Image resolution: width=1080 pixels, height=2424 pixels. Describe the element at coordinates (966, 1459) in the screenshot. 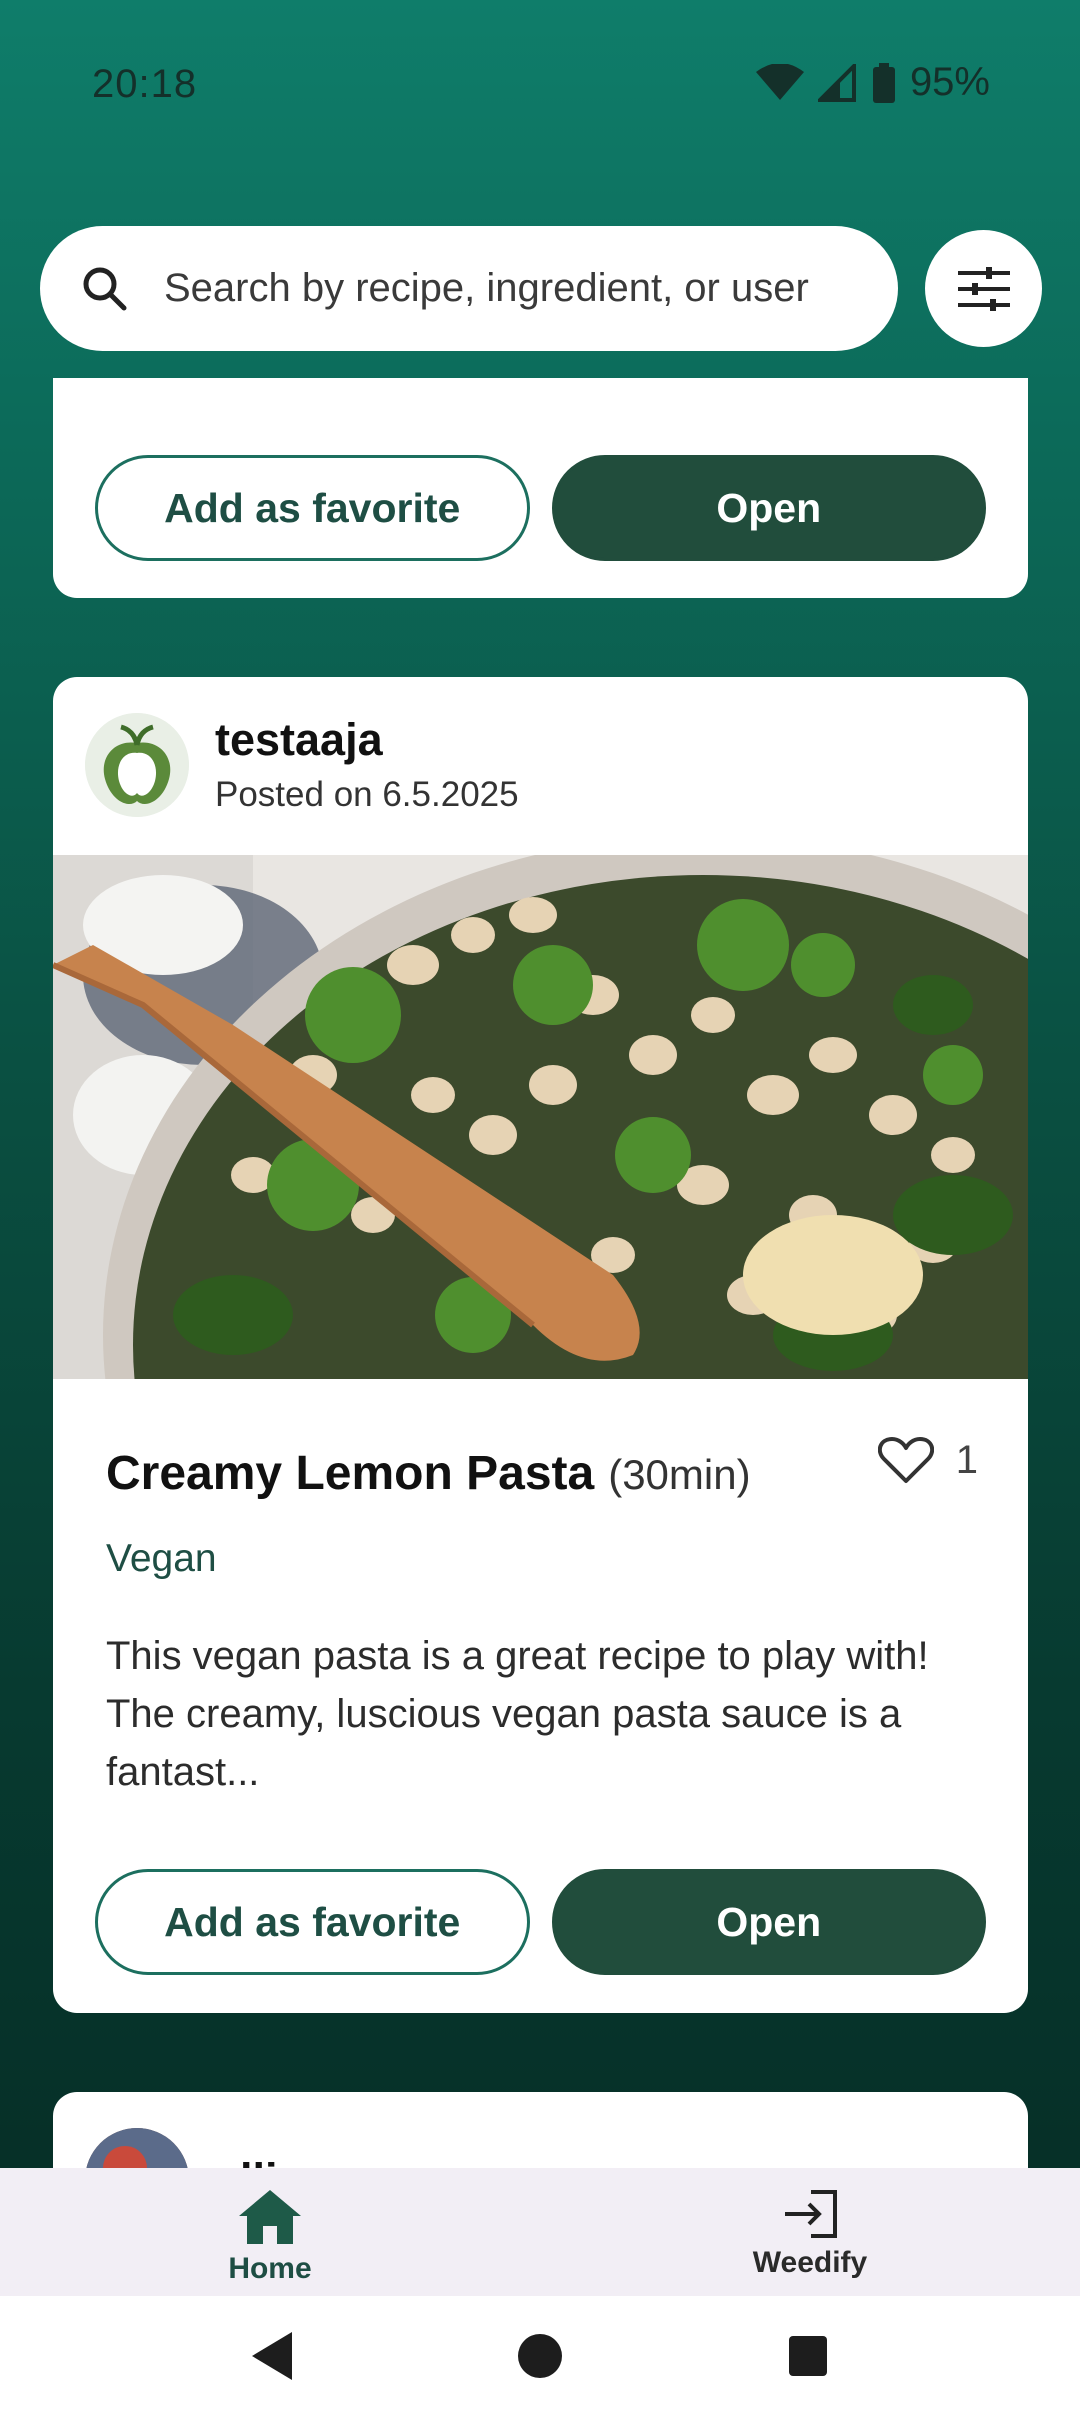

I see `like-count: 1` at that location.